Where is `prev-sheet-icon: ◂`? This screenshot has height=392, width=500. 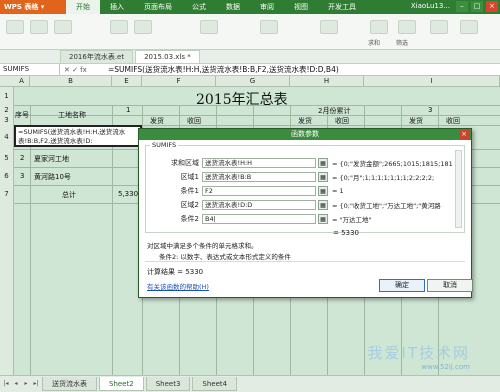
prev-sheet-icon: ◂ is located at coordinates (16, 384).